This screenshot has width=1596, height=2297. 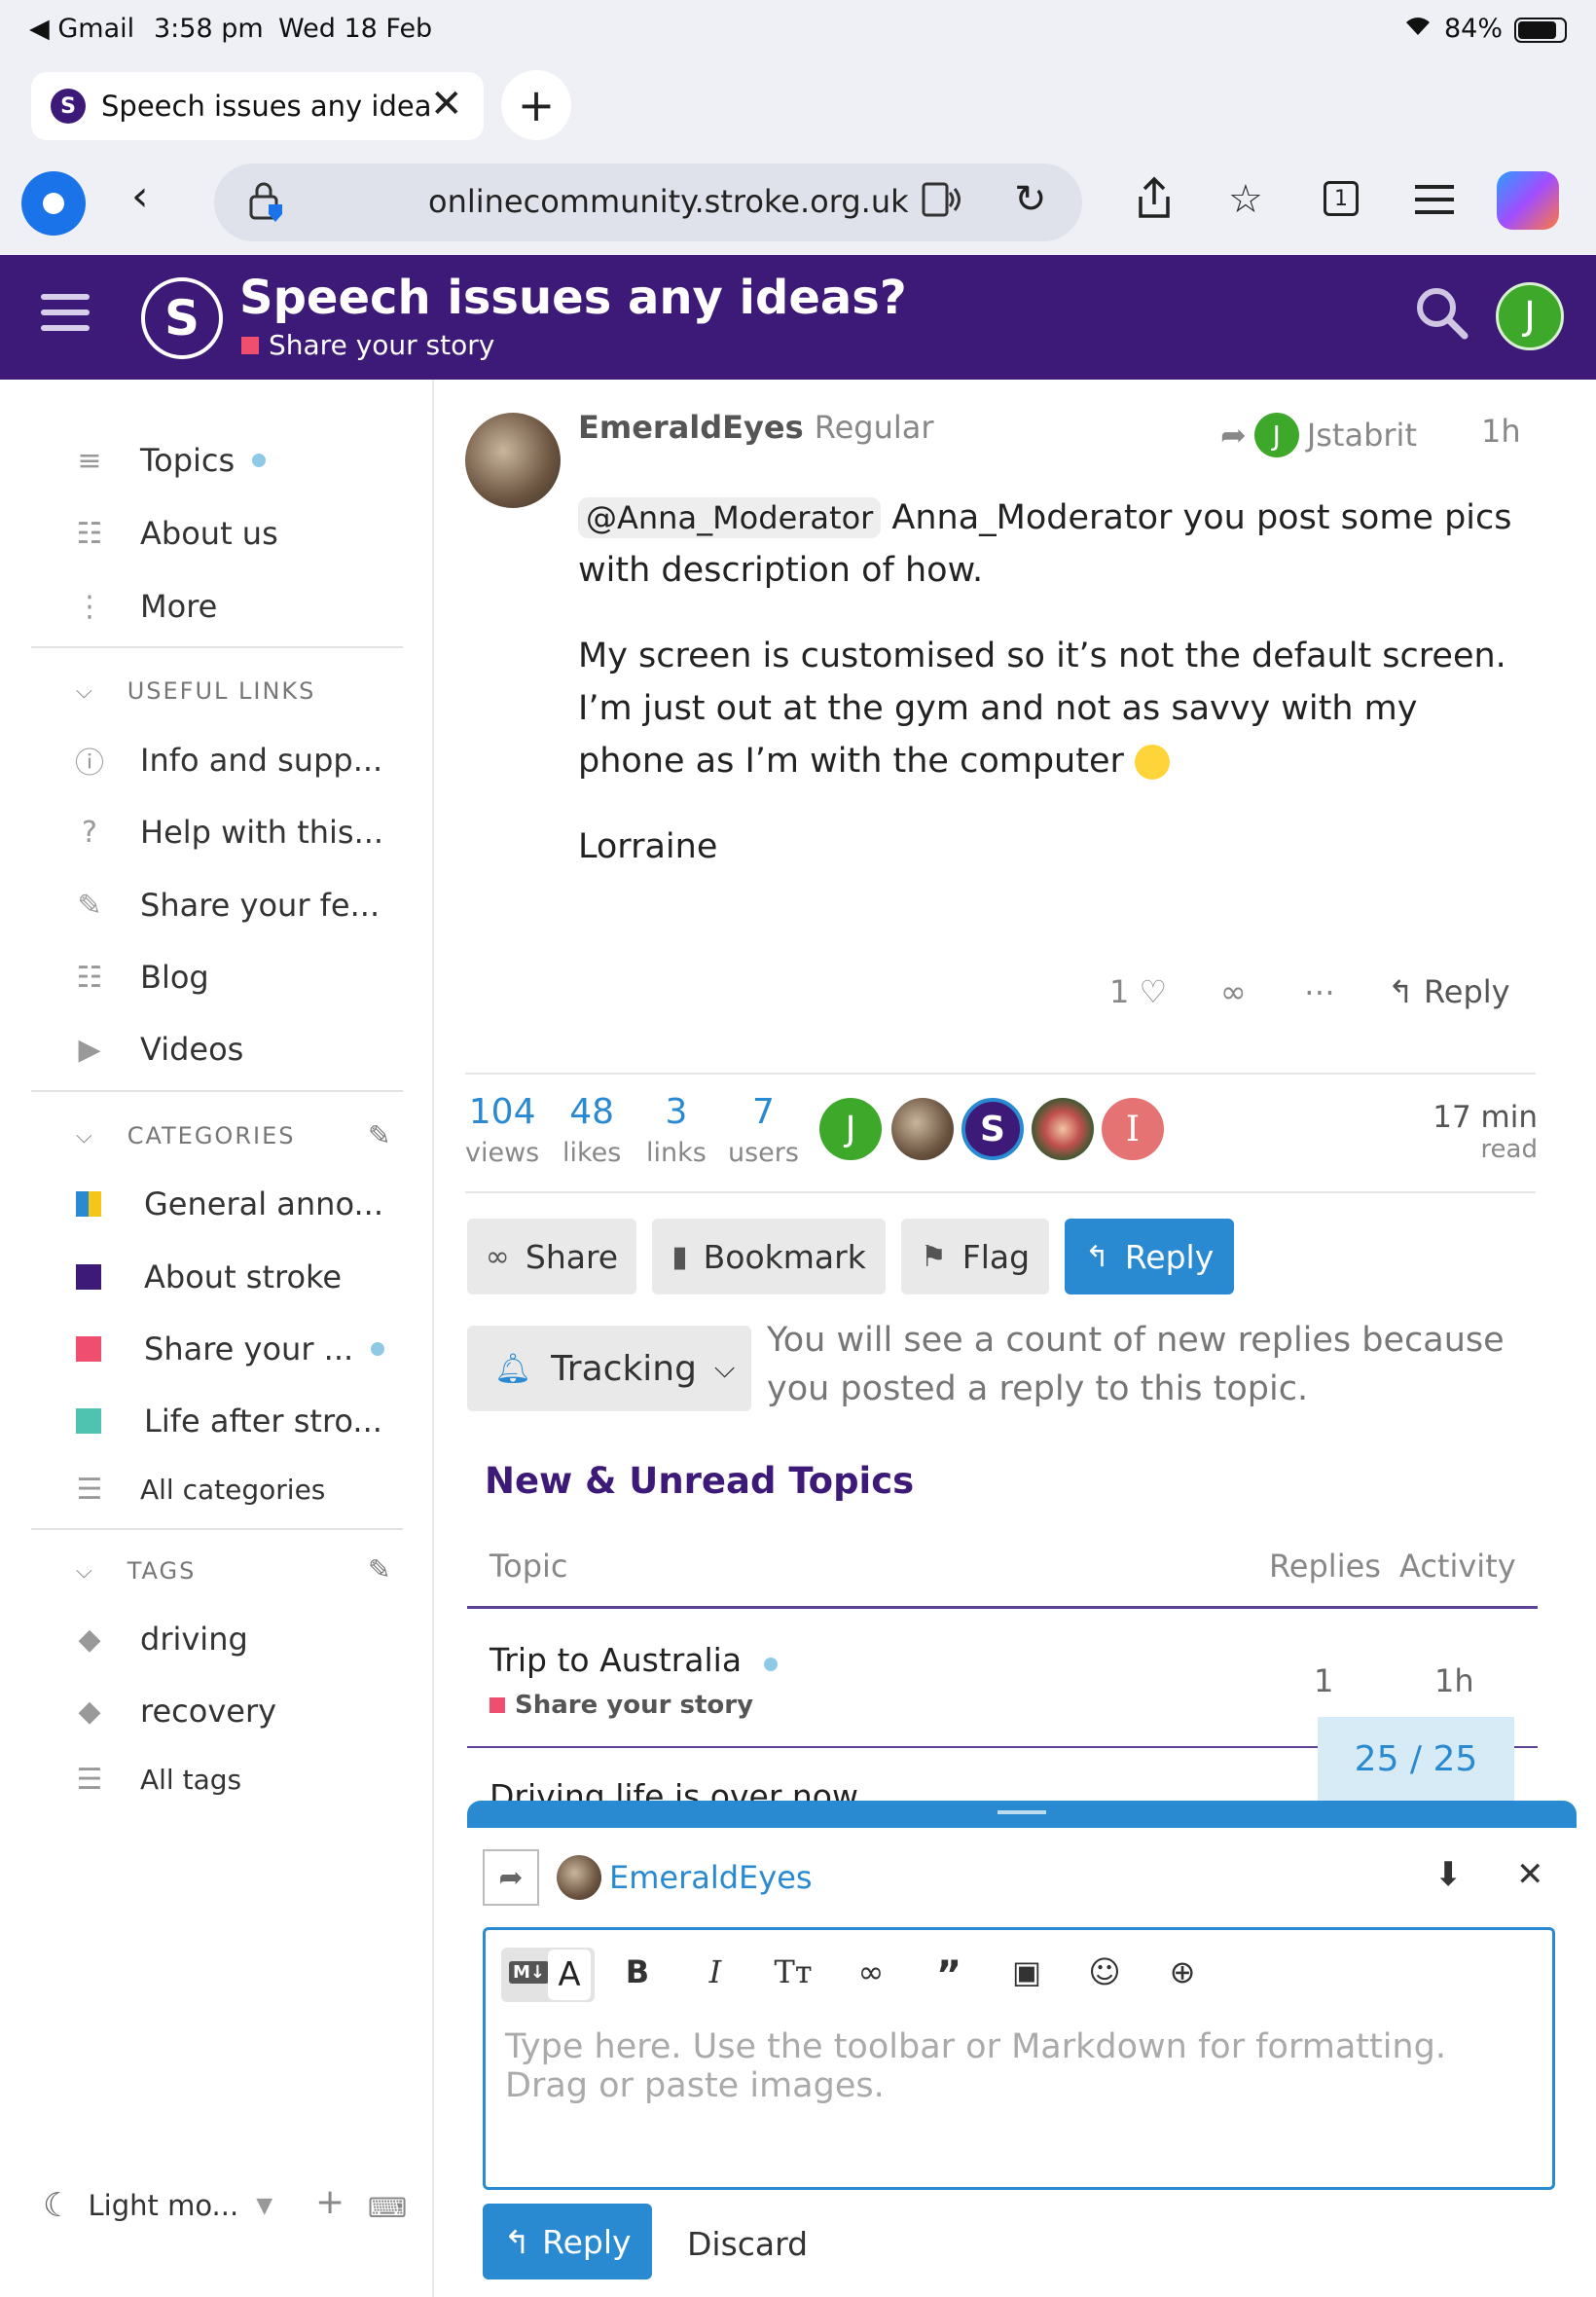 What do you see at coordinates (1149, 1256) in the screenshot?
I see `topic-reply-button: ↰ Reply` at bounding box center [1149, 1256].